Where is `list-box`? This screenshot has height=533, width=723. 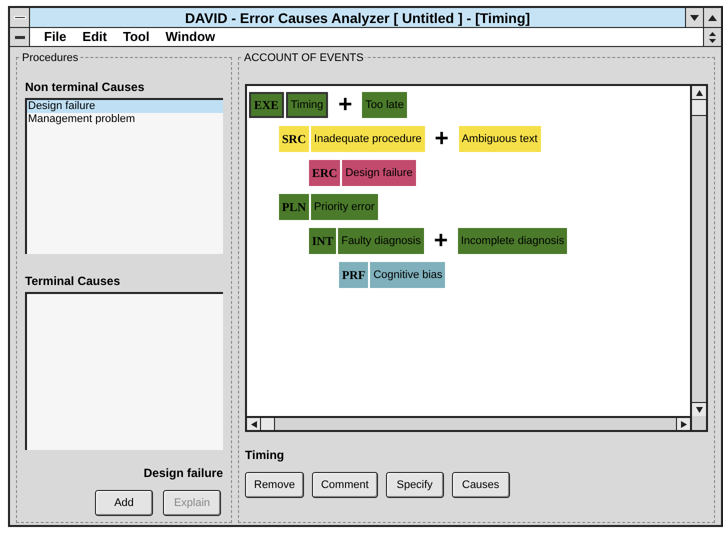
list-box is located at coordinates (124, 371).